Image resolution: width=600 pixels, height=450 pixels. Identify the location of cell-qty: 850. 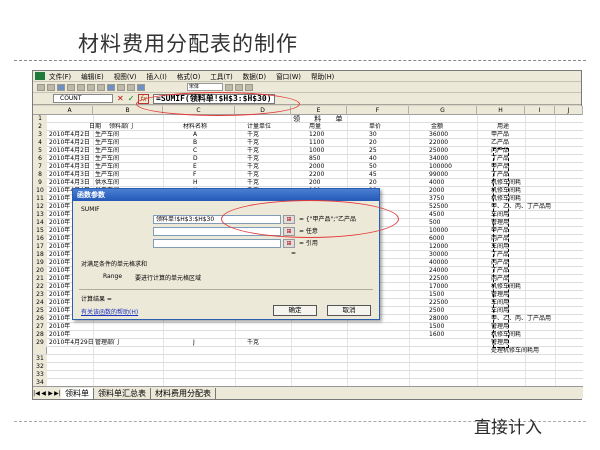
(314, 159).